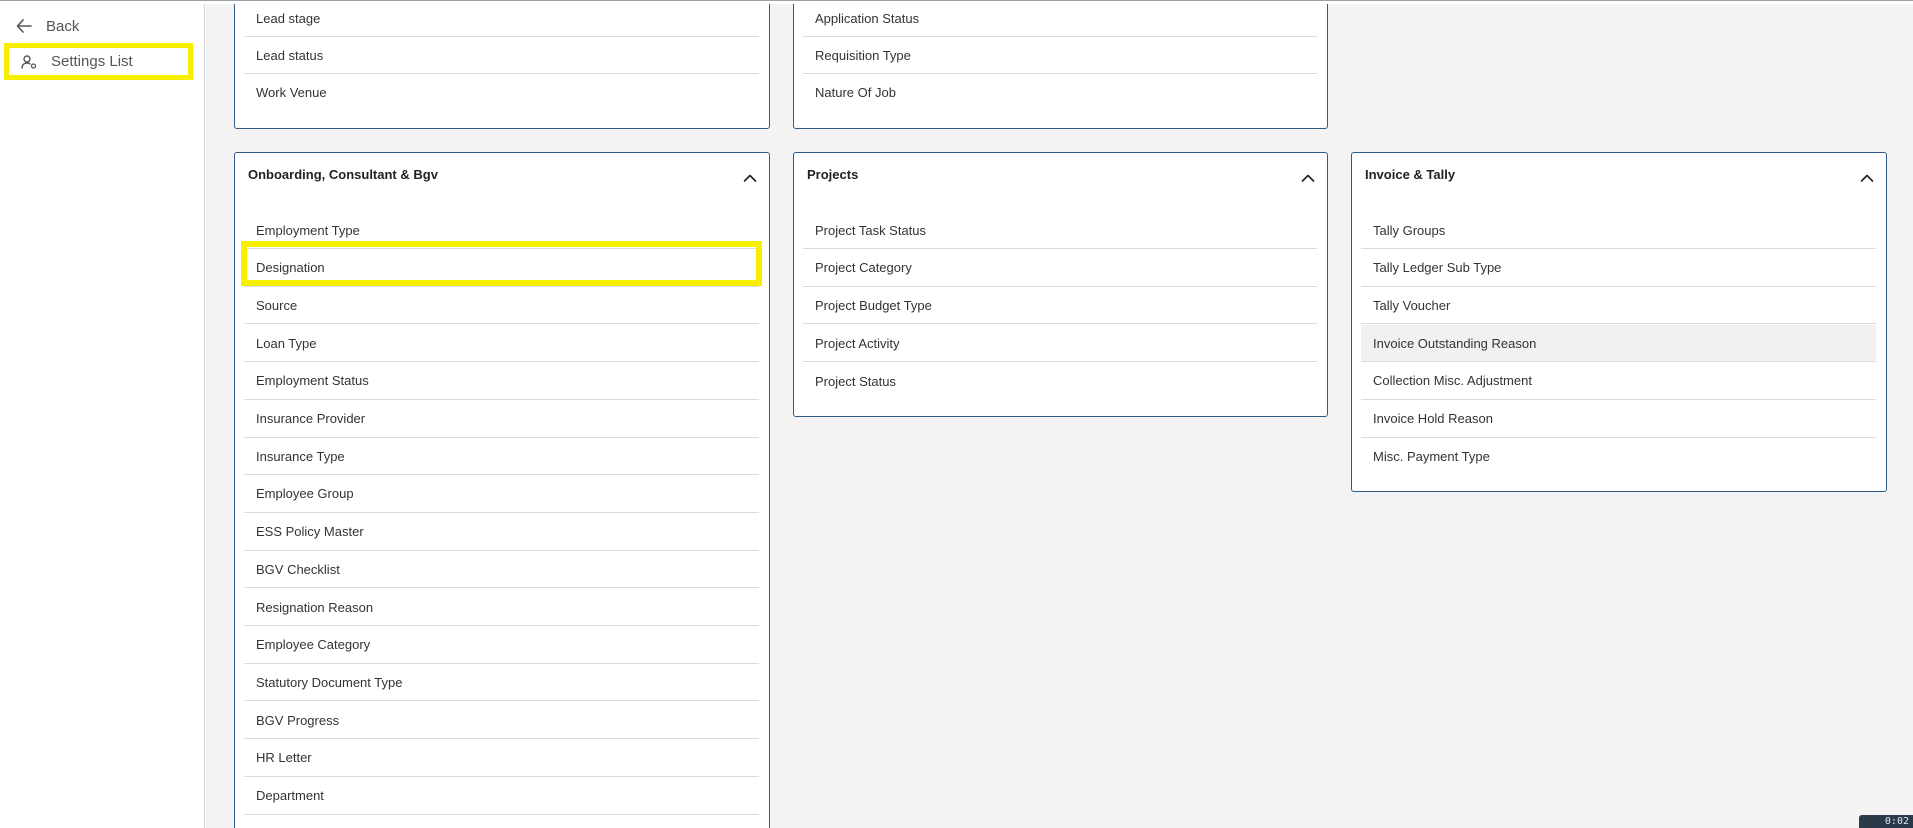  What do you see at coordinates (1618, 306) in the screenshot?
I see `list-item: Tally Voucher` at bounding box center [1618, 306].